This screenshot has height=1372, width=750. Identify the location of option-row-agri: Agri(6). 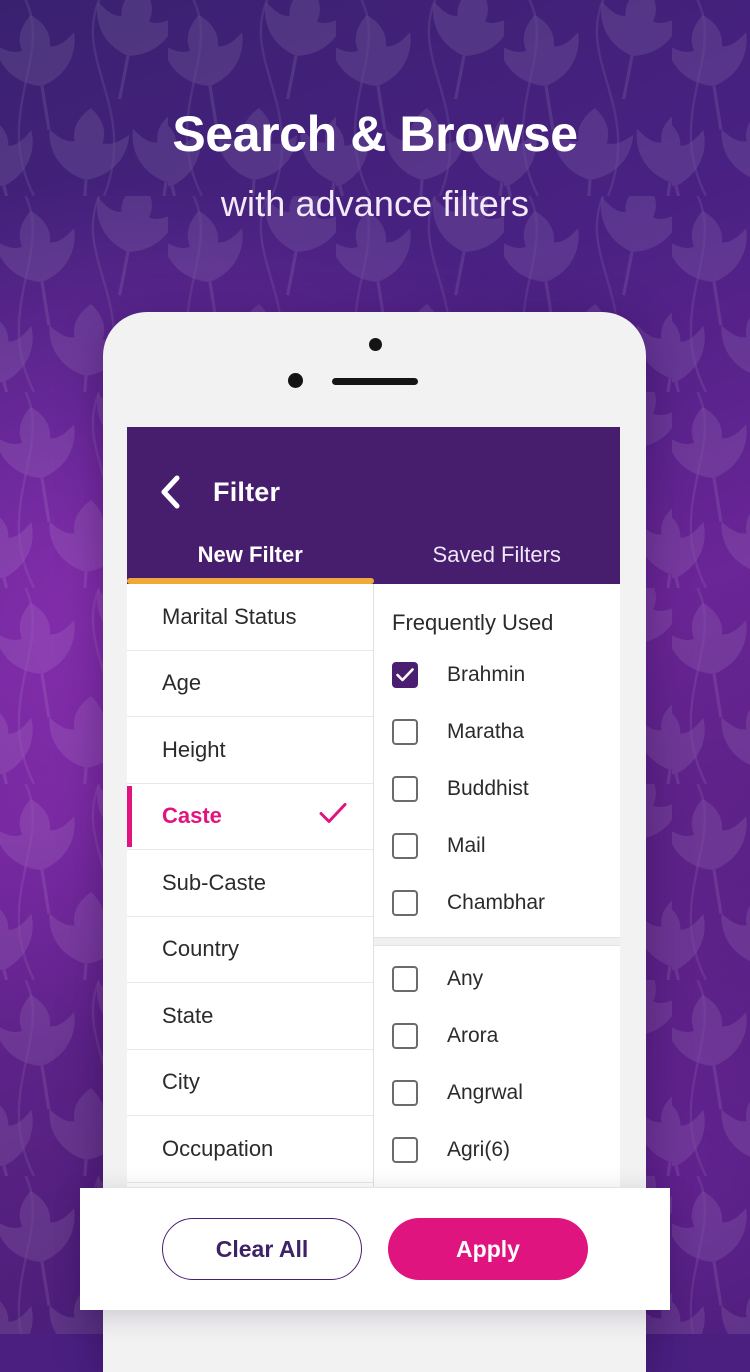
(497, 1149).